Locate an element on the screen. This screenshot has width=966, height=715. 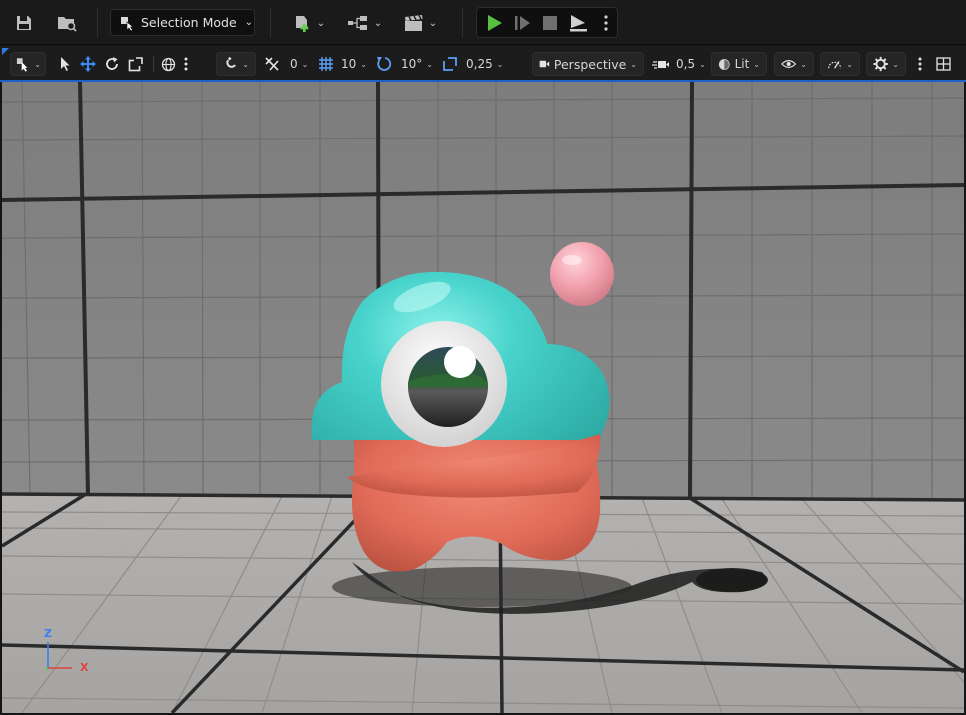
stop-button is located at coordinates (550, 23).